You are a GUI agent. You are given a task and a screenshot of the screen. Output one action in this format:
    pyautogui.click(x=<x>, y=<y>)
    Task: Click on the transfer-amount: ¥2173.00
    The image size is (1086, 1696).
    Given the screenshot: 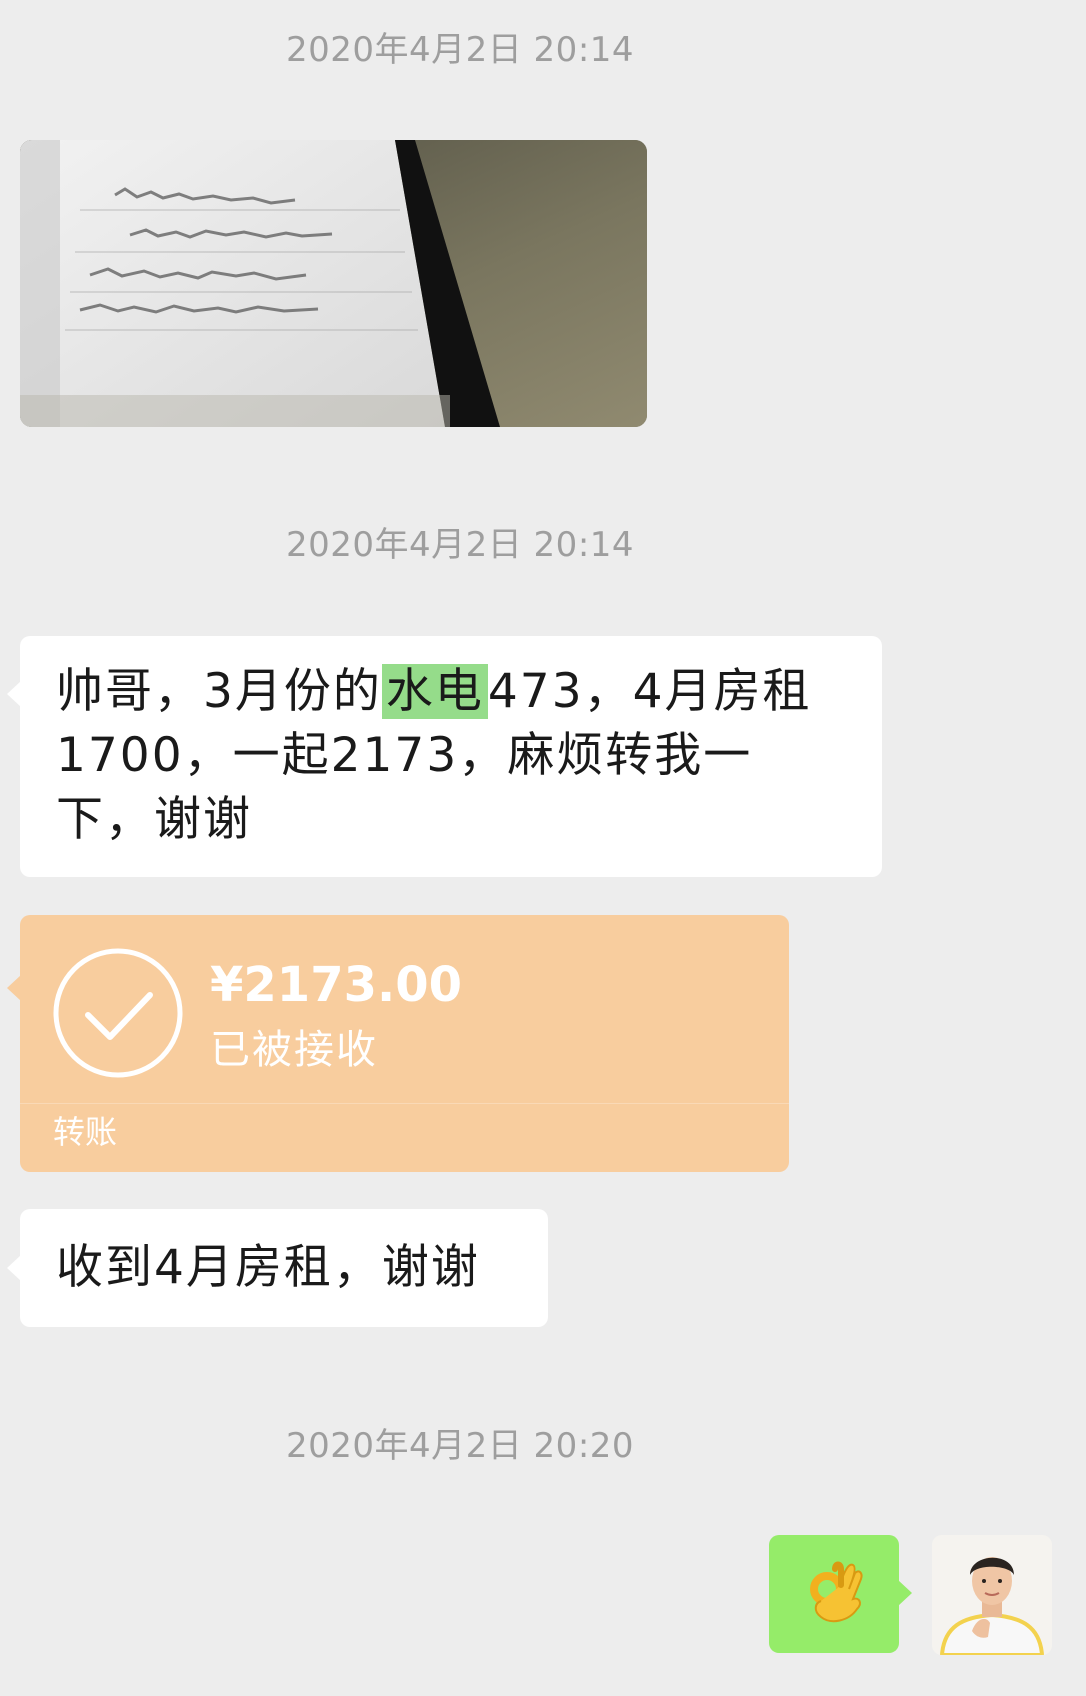 What is the action you would take?
    pyautogui.click(x=336, y=985)
    